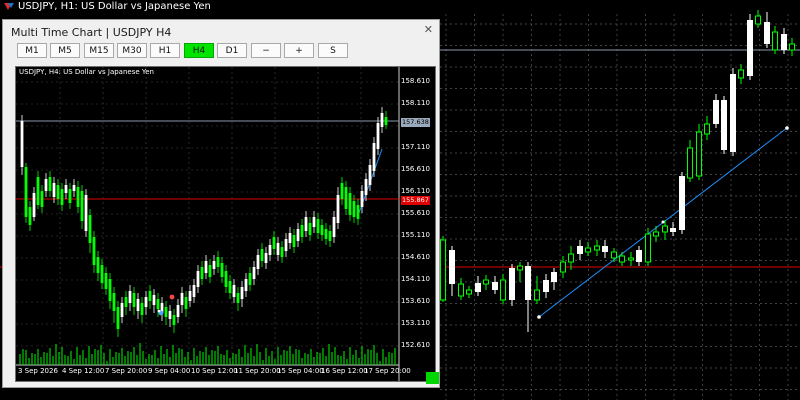 The width and height of the screenshot is (800, 400). I want to click on tf-button-m5: M5, so click(65, 50).